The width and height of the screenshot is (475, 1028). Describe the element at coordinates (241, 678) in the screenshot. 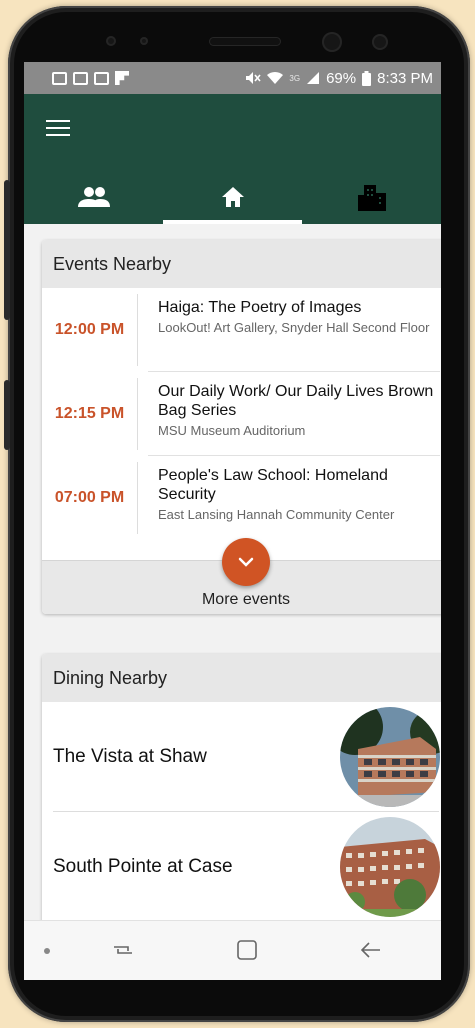

I see `dining-header: Dining Nearby` at that location.